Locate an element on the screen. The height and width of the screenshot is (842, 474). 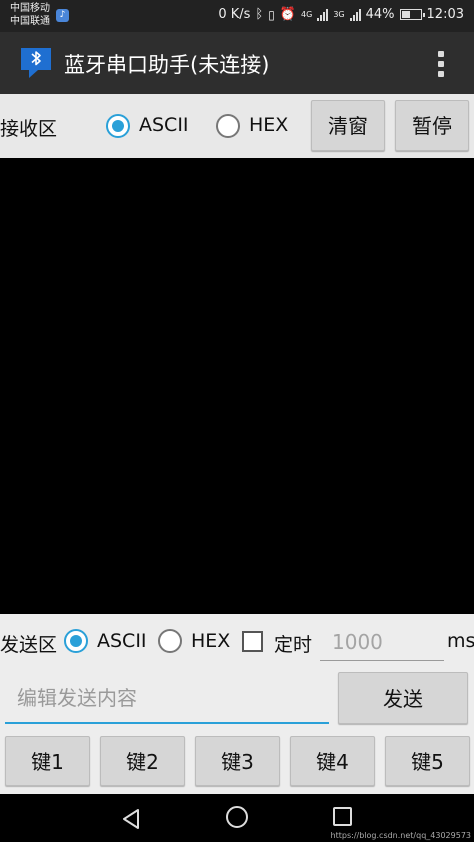
bluetooth-app-icon is located at coordinates (36, 63).